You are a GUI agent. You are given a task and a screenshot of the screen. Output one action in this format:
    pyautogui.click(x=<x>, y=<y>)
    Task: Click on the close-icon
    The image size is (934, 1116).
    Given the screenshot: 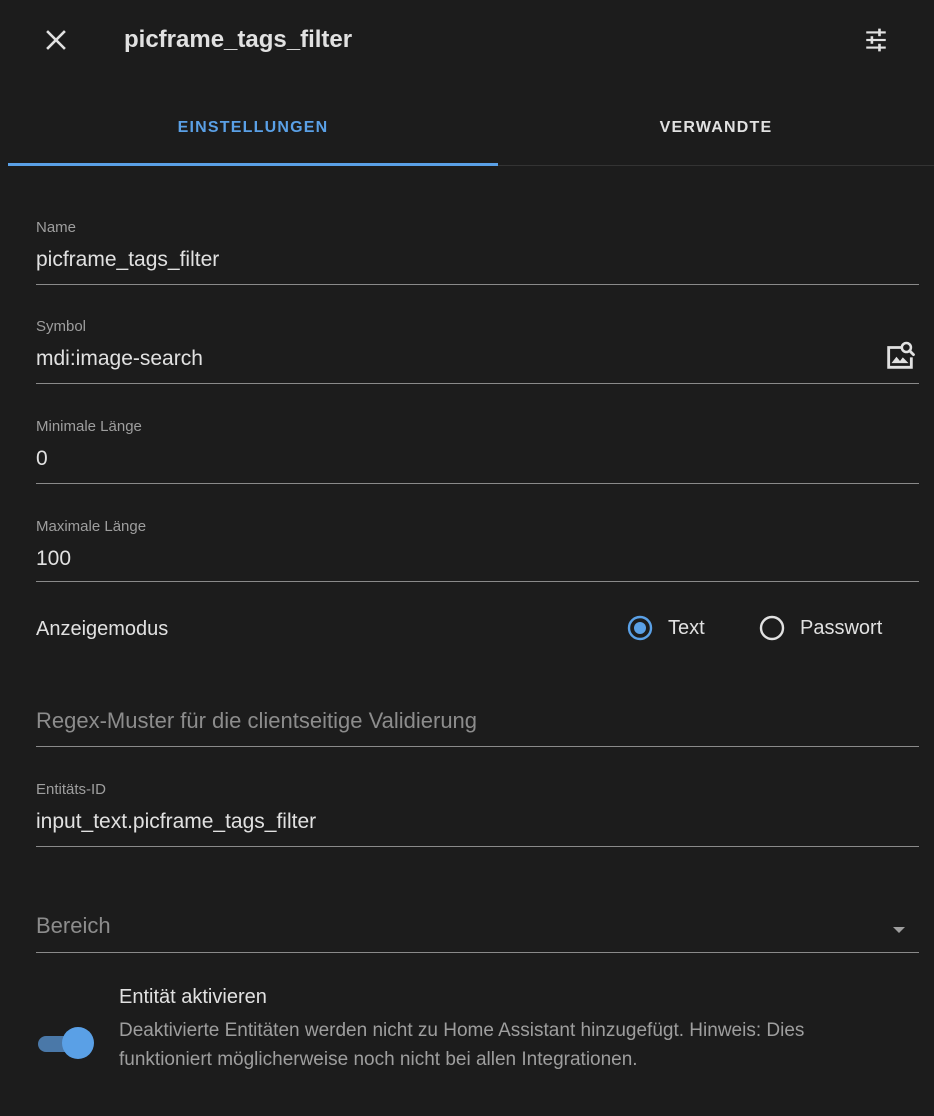 What is the action you would take?
    pyautogui.click(x=56, y=40)
    